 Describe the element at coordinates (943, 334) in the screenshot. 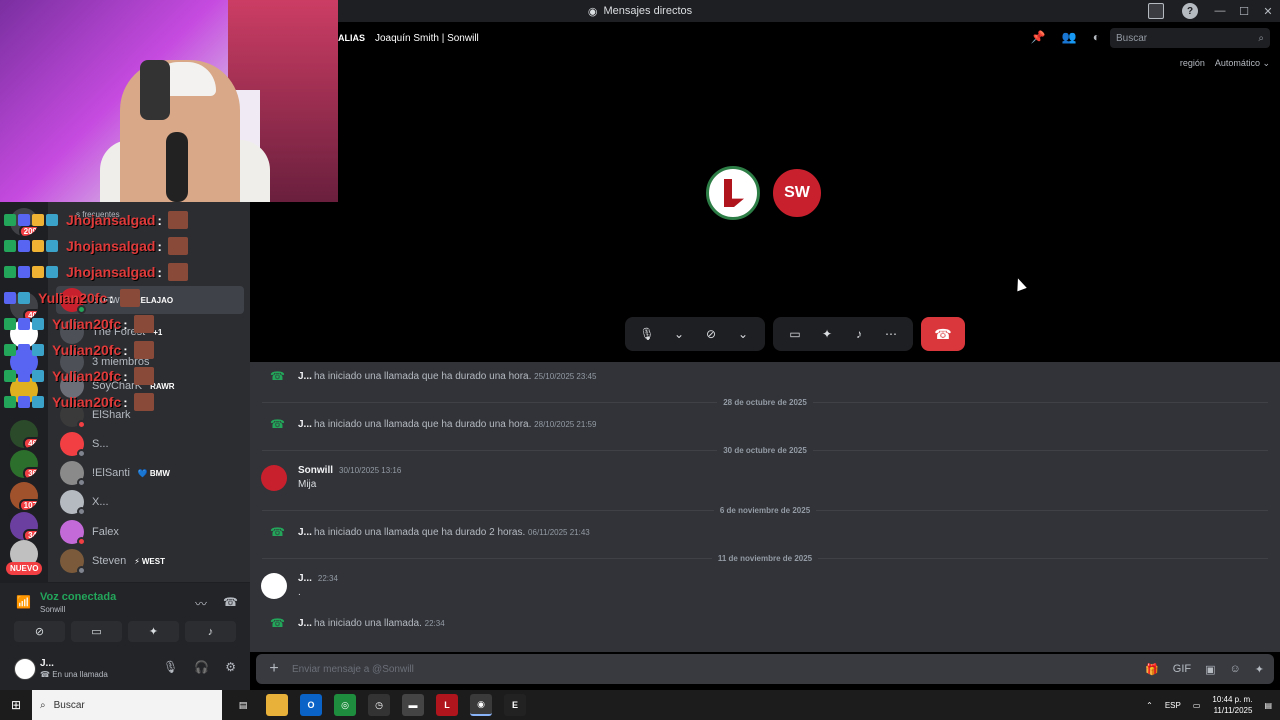

I see `hang-up-button: ☎` at that location.